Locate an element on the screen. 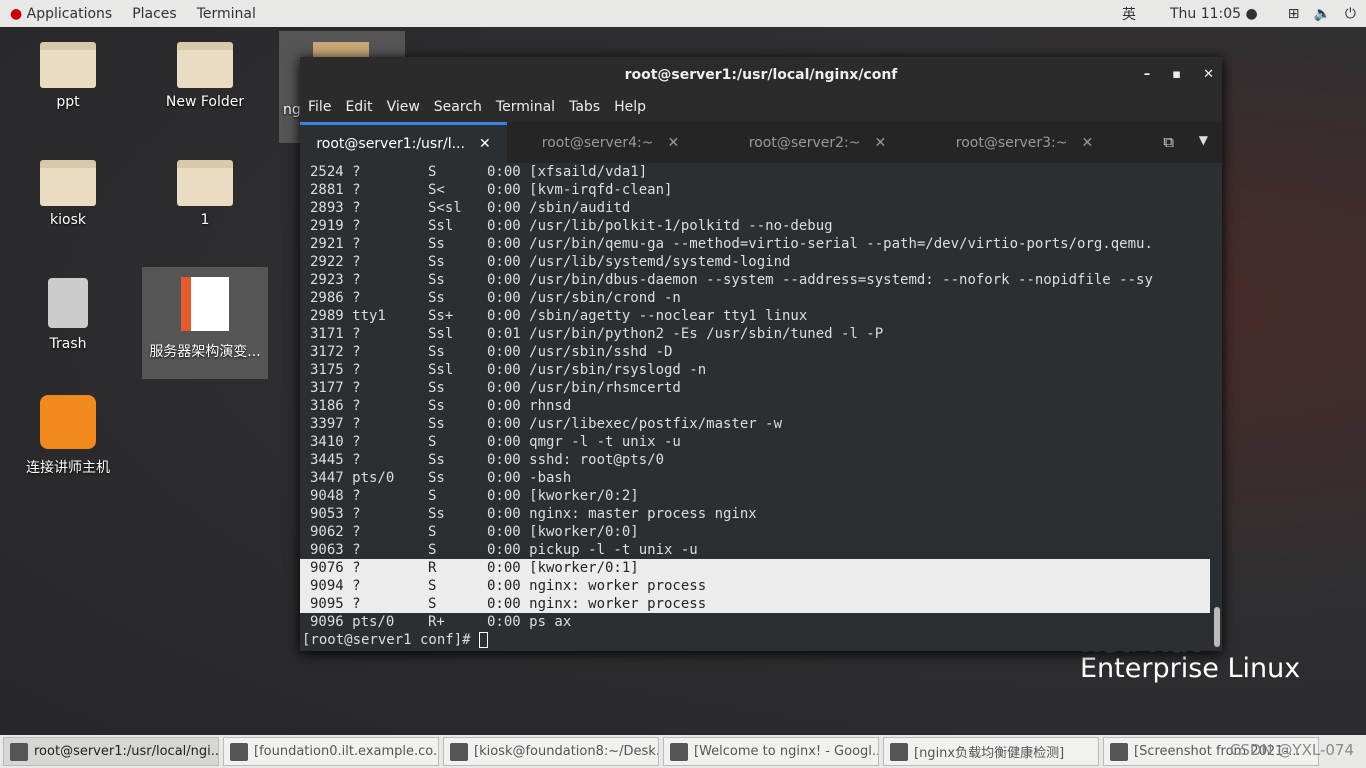 This screenshot has width=1366, height=768. desktop-icon-trash: Trash is located at coordinates (68, 315).